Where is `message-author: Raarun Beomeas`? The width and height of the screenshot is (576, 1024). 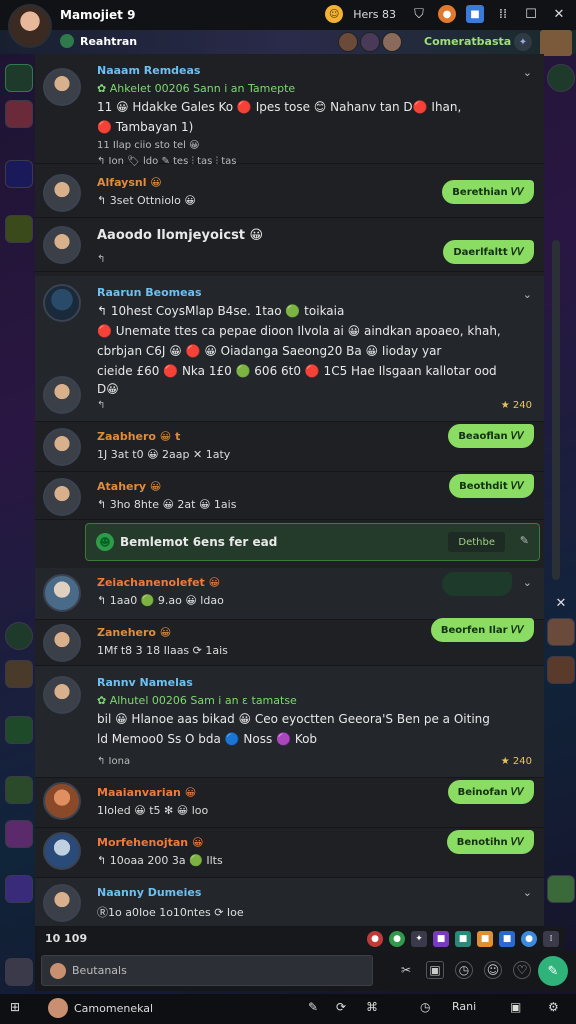
message-author: Raarun Beomeas is located at coordinates (149, 292).